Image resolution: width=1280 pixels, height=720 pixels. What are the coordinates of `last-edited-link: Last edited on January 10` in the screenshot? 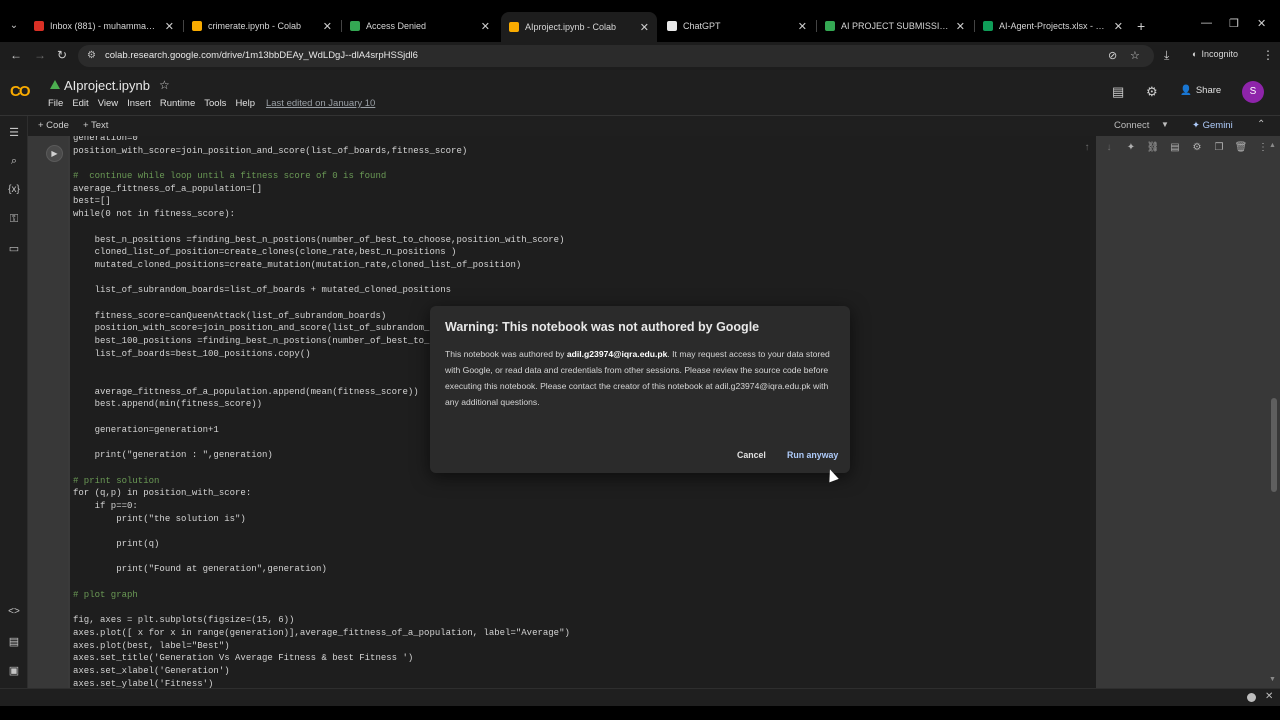 It's located at (320, 103).